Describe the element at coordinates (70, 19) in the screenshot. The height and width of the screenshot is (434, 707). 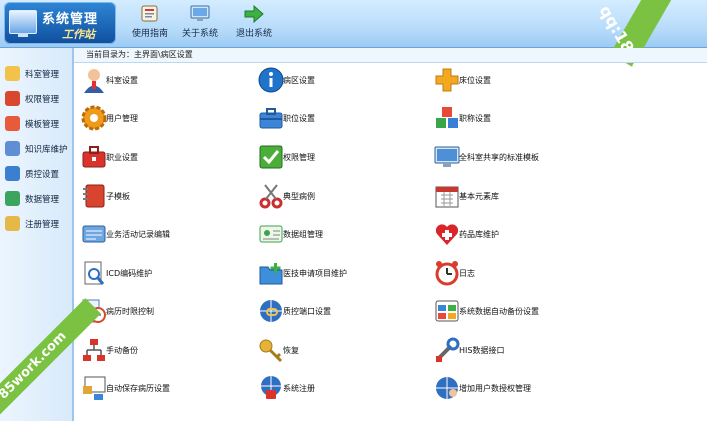
I see `app-title: 系统管理` at that location.